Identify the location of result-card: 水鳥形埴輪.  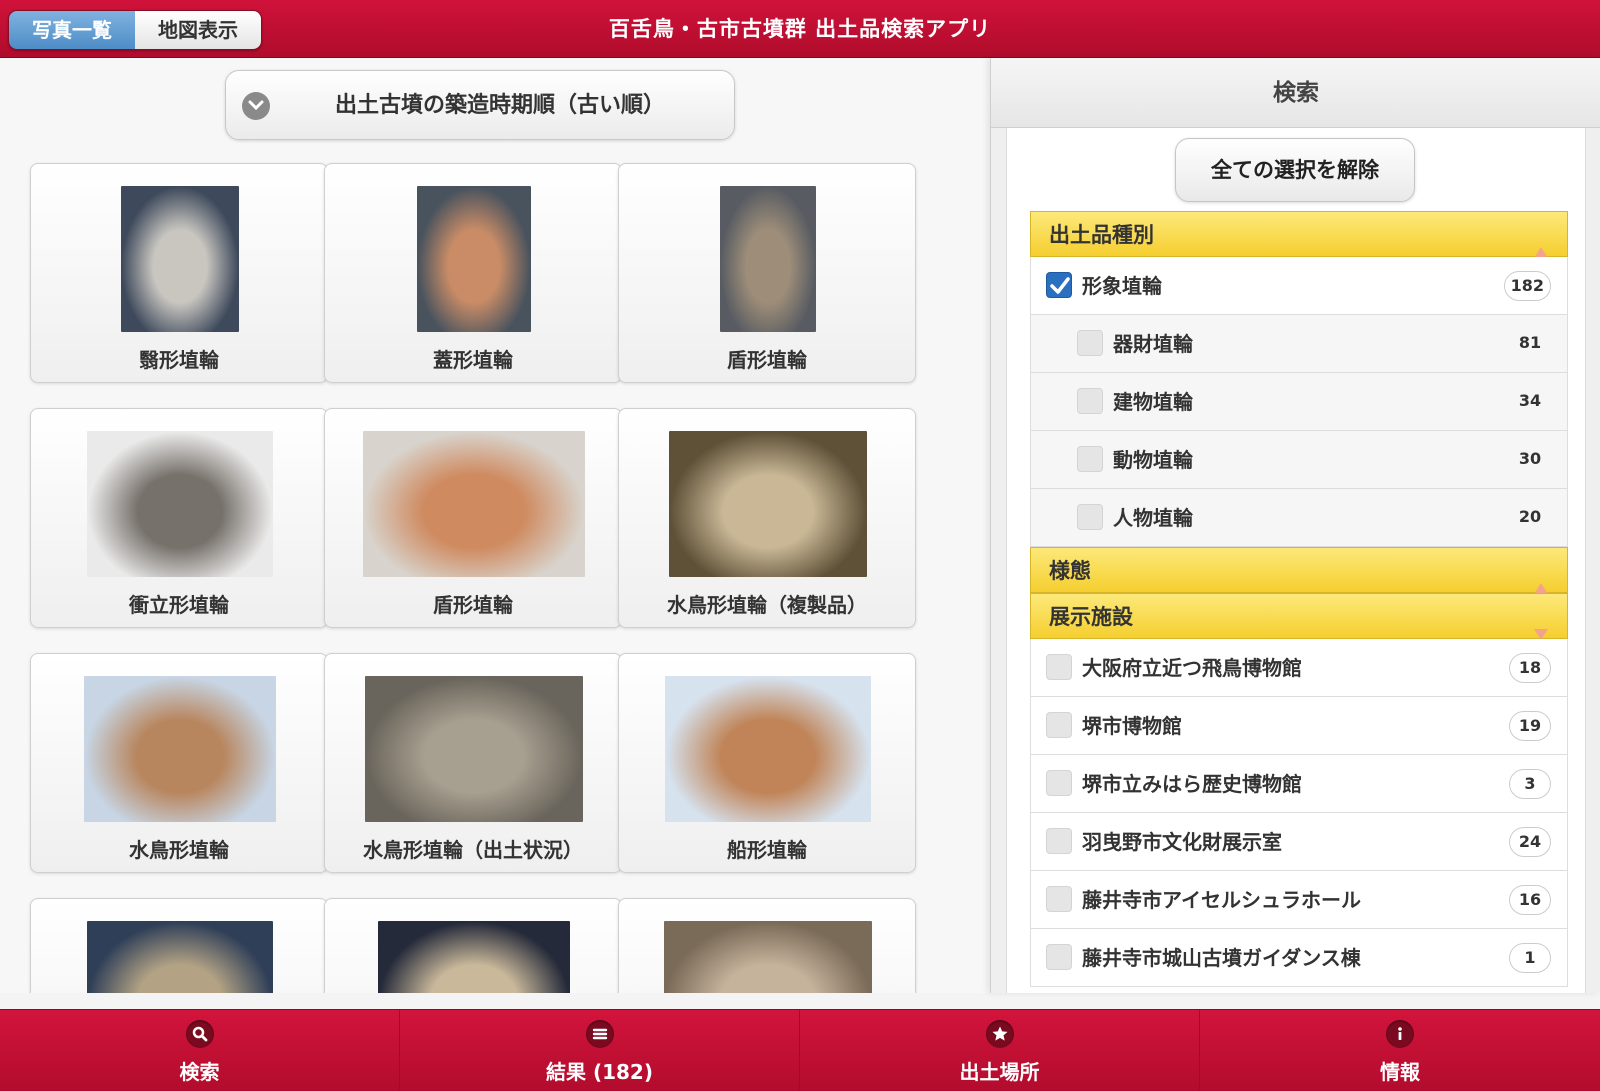
(179, 763).